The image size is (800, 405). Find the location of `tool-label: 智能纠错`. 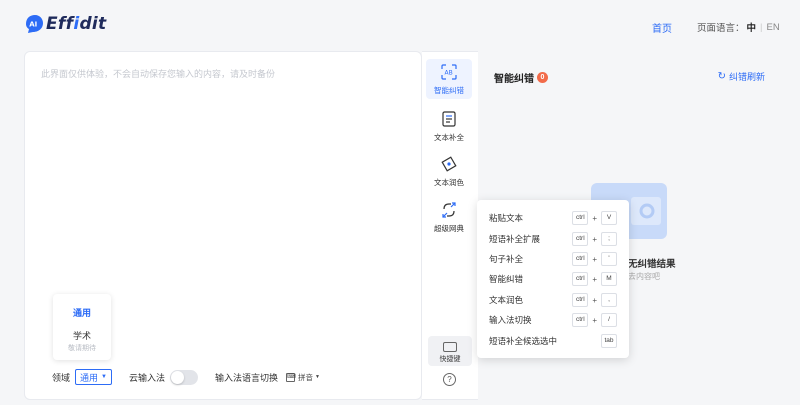

tool-label: 智能纠错 is located at coordinates (449, 90).